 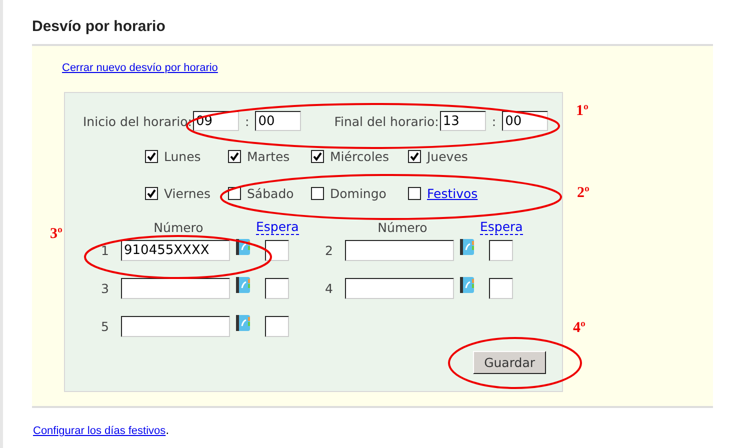 What do you see at coordinates (268, 156) in the screenshot?
I see `day-label: Martes` at bounding box center [268, 156].